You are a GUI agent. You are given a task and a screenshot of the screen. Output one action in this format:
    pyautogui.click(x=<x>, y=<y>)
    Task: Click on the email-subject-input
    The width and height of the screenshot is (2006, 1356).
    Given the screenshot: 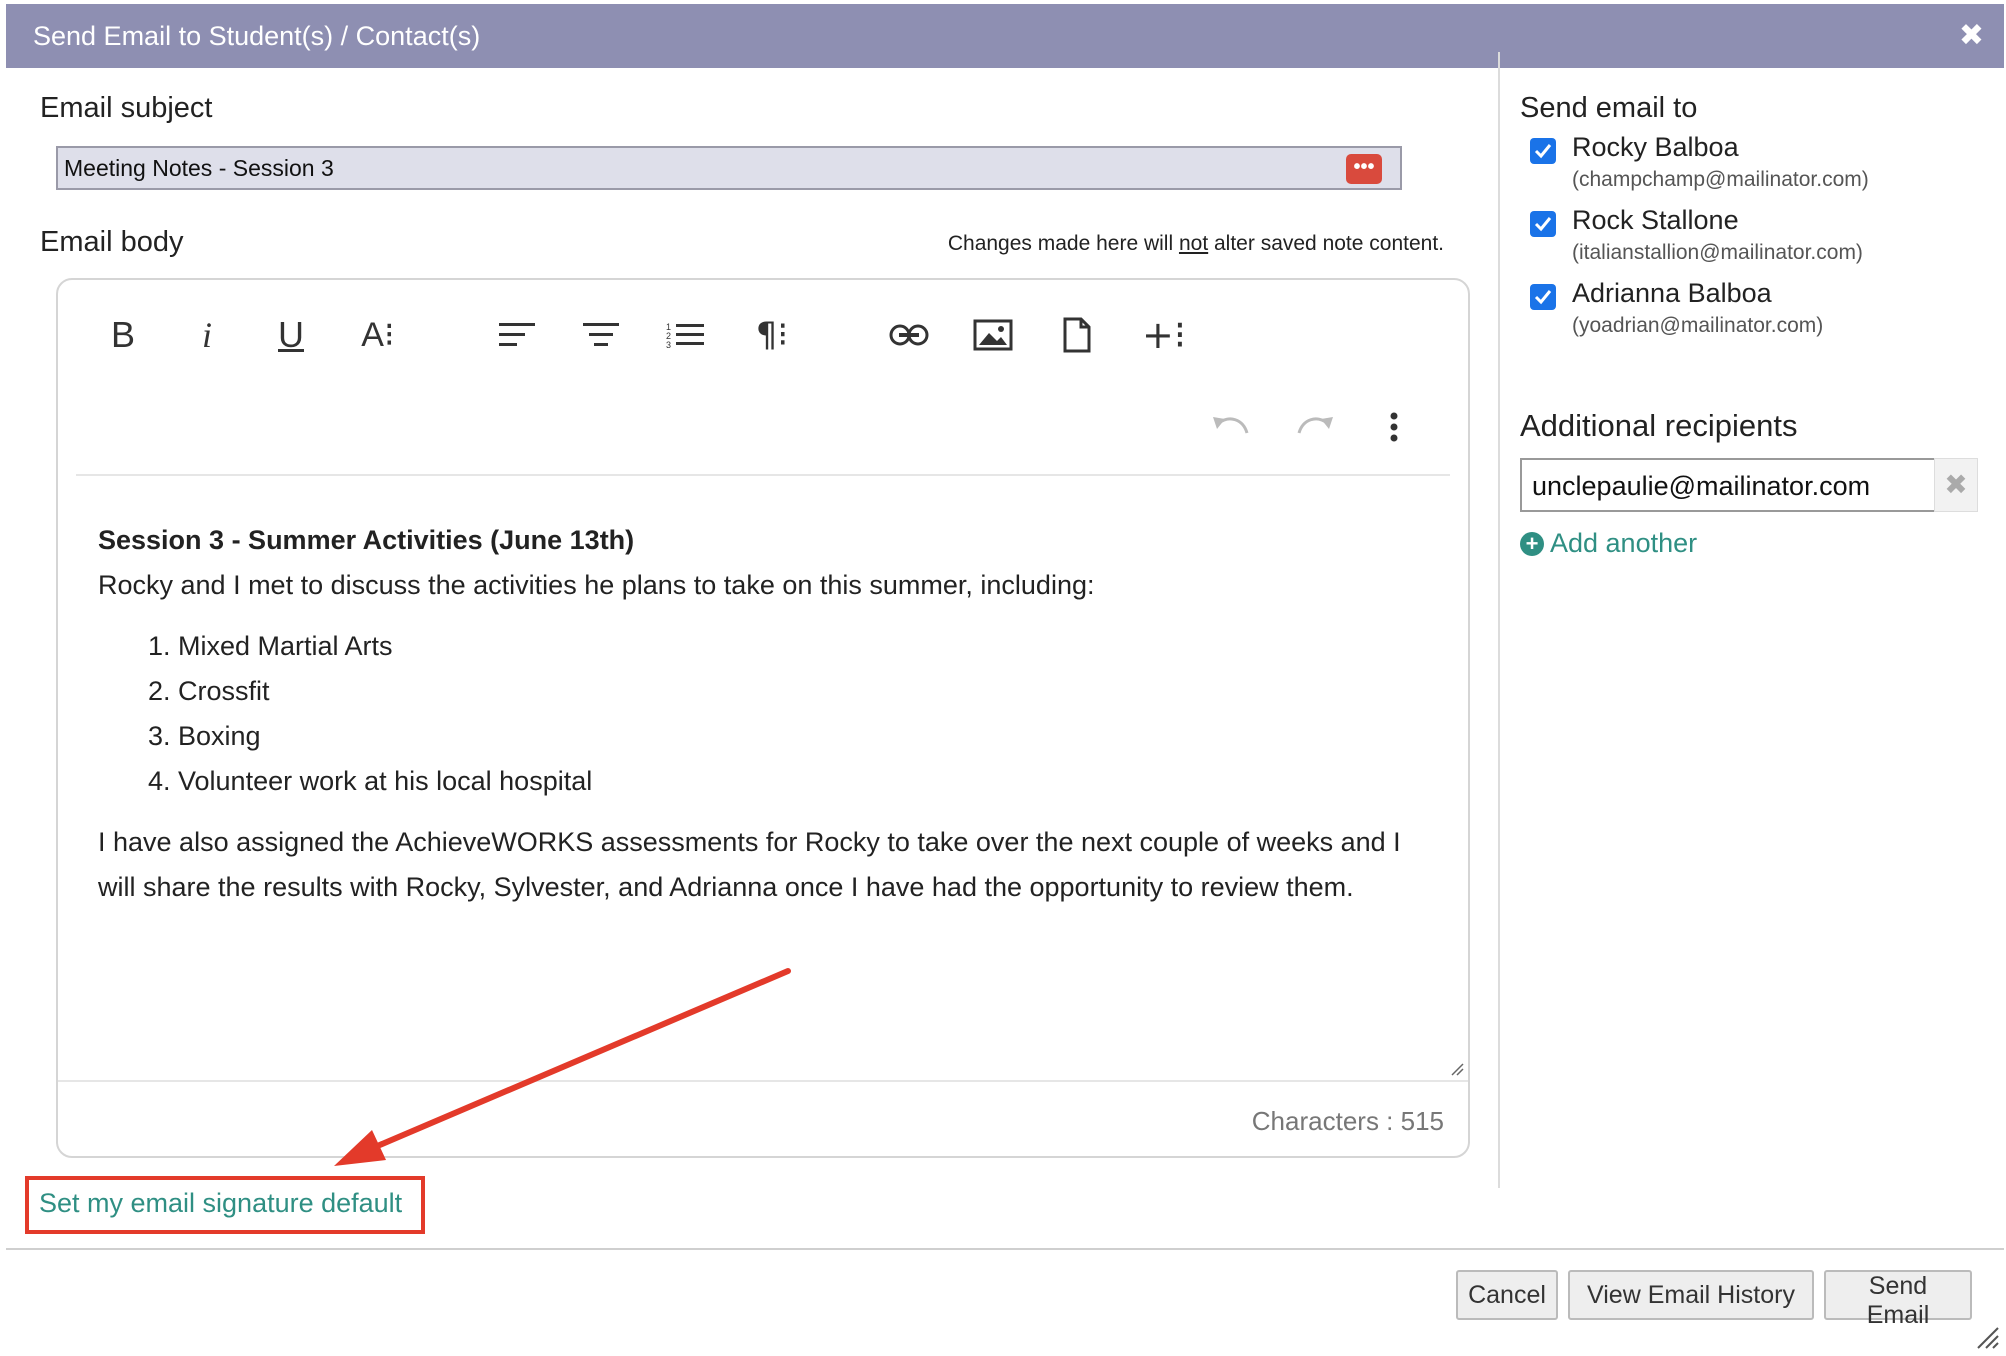 What is the action you would take?
    pyautogui.click(x=699, y=168)
    